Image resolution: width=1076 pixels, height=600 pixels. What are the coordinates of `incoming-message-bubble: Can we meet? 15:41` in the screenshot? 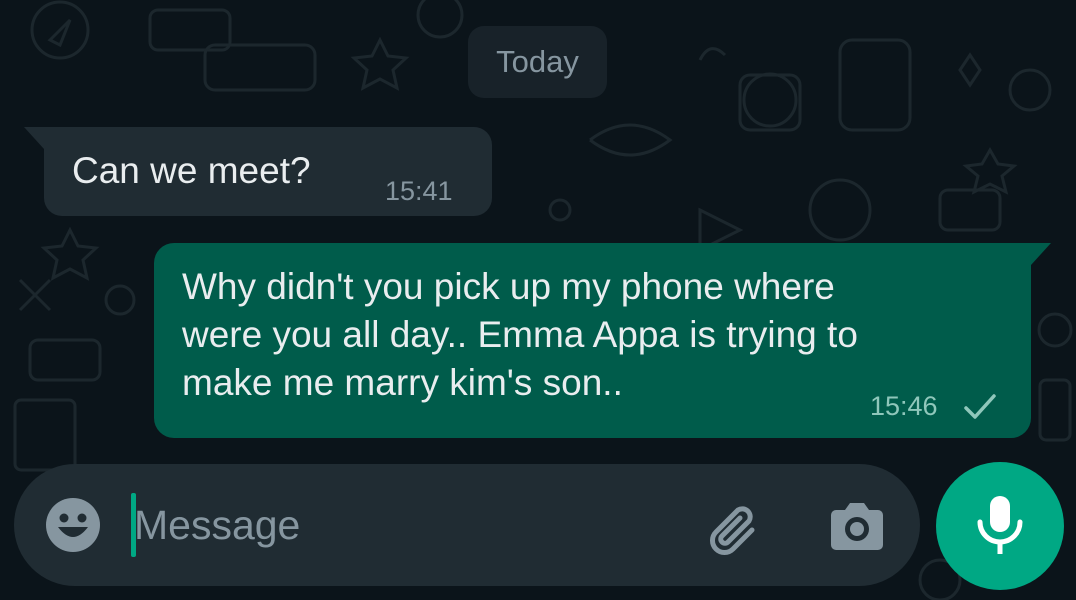 It's located at (258, 171).